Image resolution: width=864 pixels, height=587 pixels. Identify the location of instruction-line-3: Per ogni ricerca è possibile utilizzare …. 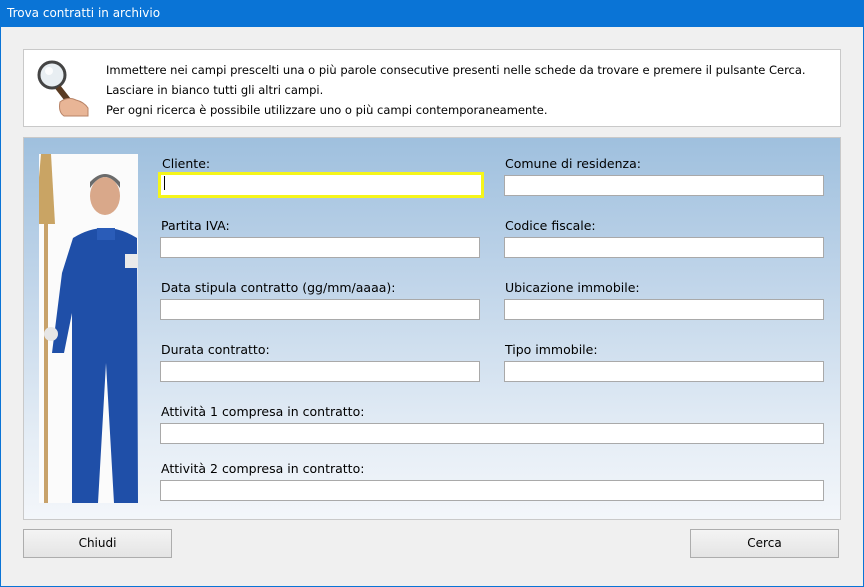
(327, 110).